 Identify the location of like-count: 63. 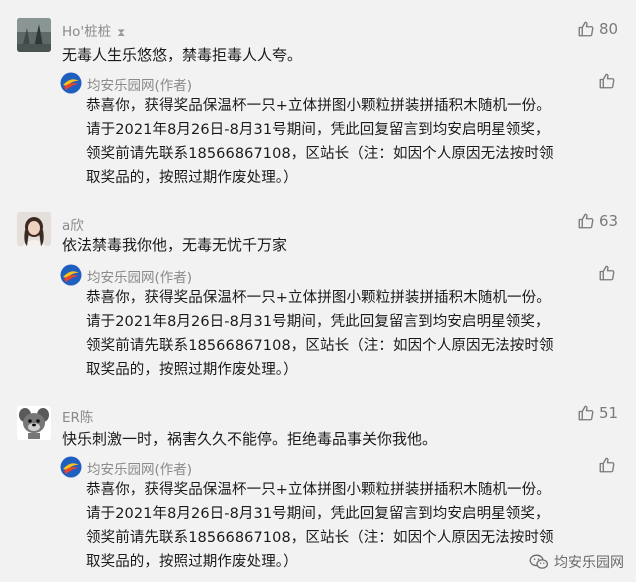
(609, 221).